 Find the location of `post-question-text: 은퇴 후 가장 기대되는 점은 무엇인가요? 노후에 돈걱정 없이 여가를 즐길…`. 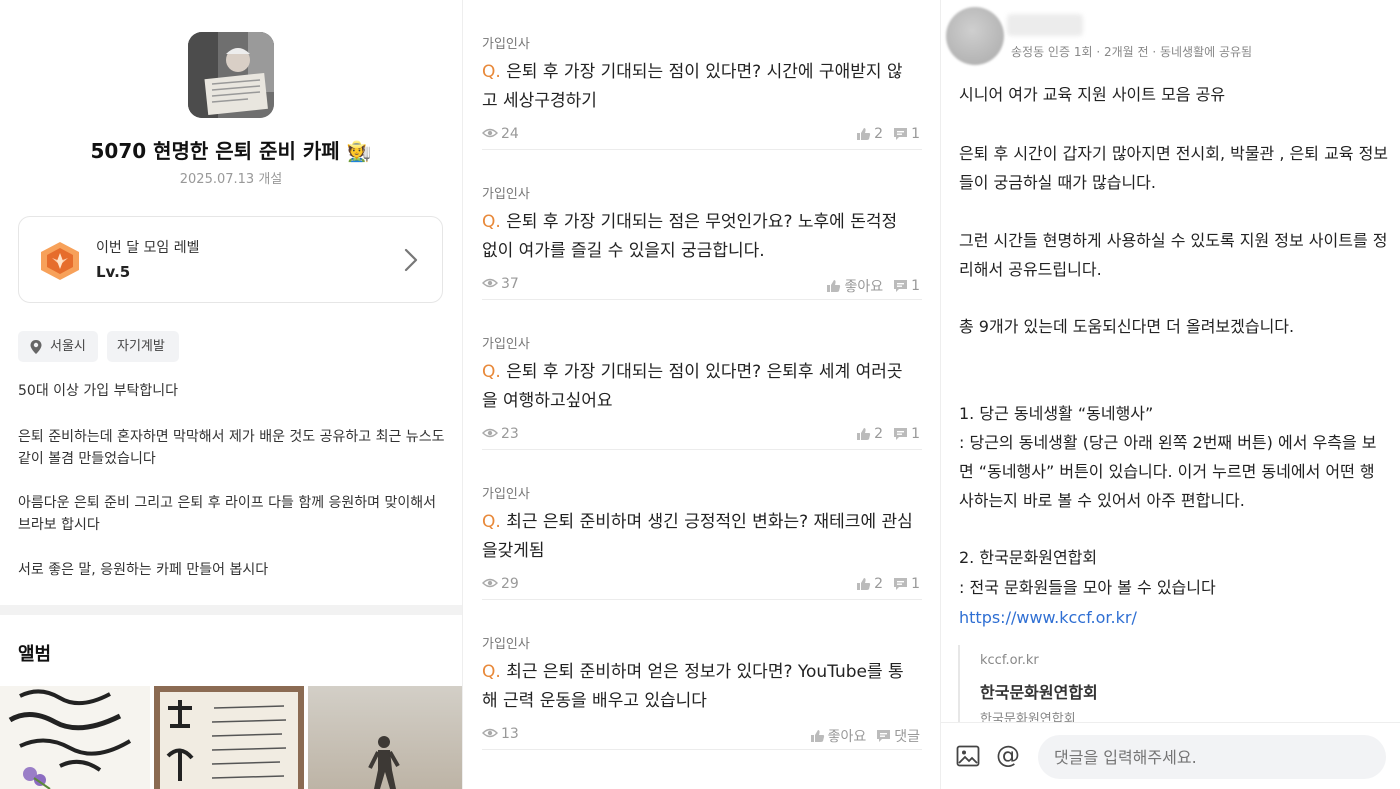

post-question-text: 은퇴 후 가장 기대되는 점은 무엇인가요? 노후에 돈걱정 없이 여가를 즐길… is located at coordinates (690, 236).